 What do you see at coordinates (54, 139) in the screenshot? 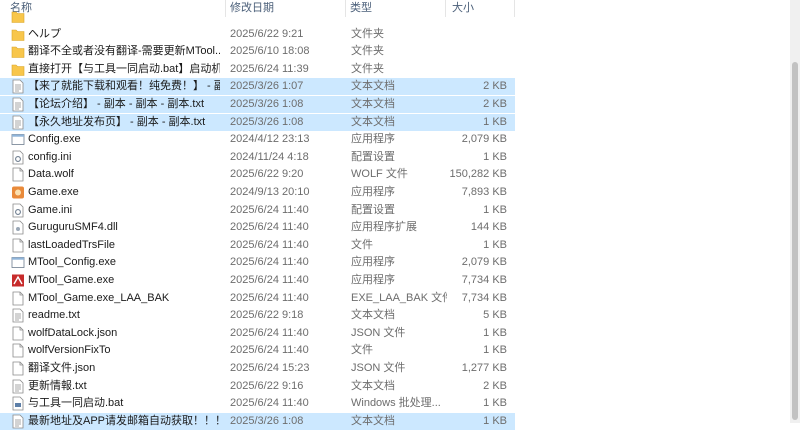
I see `file-name: Config.exe` at bounding box center [54, 139].